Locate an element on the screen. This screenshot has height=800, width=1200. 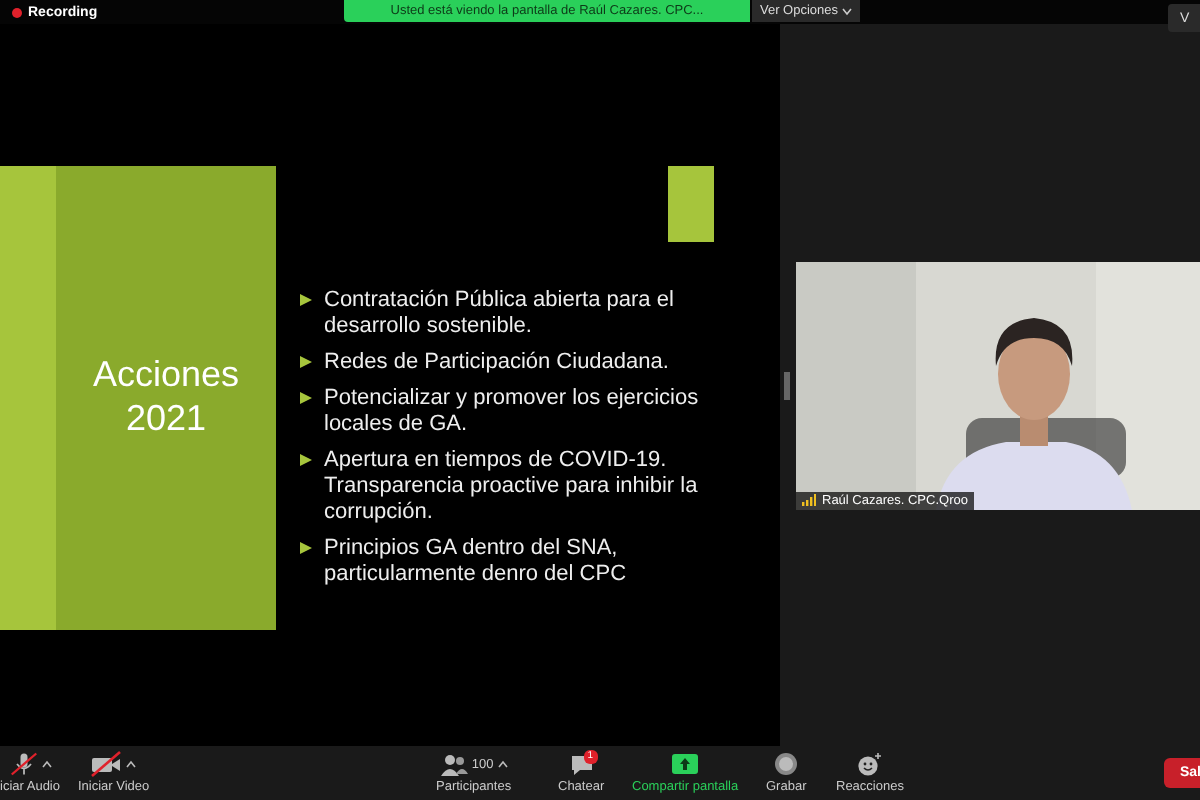
signal-icon is located at coordinates (809, 500).